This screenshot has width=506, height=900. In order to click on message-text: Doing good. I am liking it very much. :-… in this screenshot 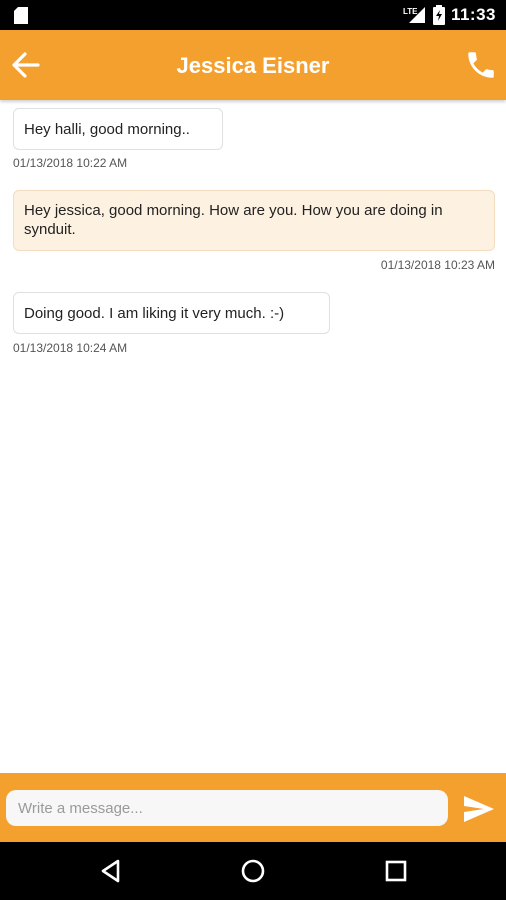, I will do `click(154, 313)`.